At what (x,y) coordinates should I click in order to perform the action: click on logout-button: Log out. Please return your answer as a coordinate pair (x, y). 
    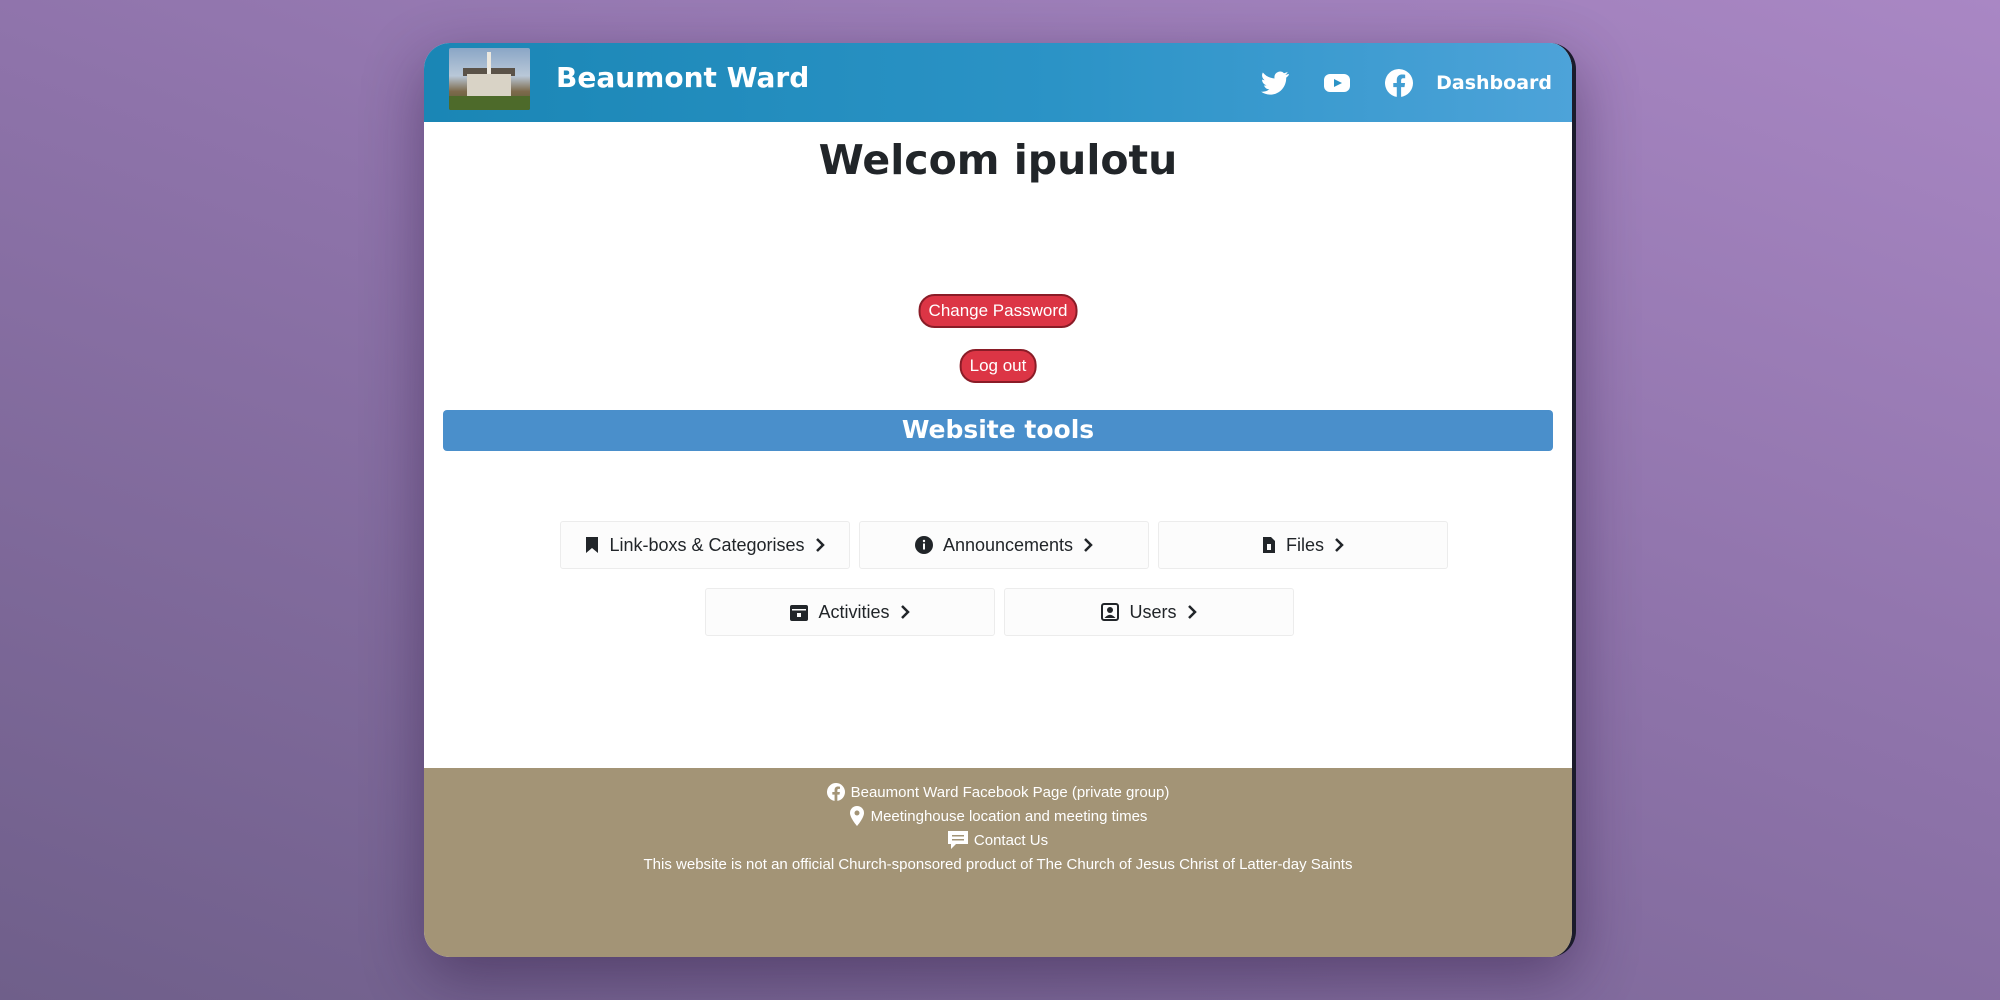
    Looking at the image, I should click on (998, 366).